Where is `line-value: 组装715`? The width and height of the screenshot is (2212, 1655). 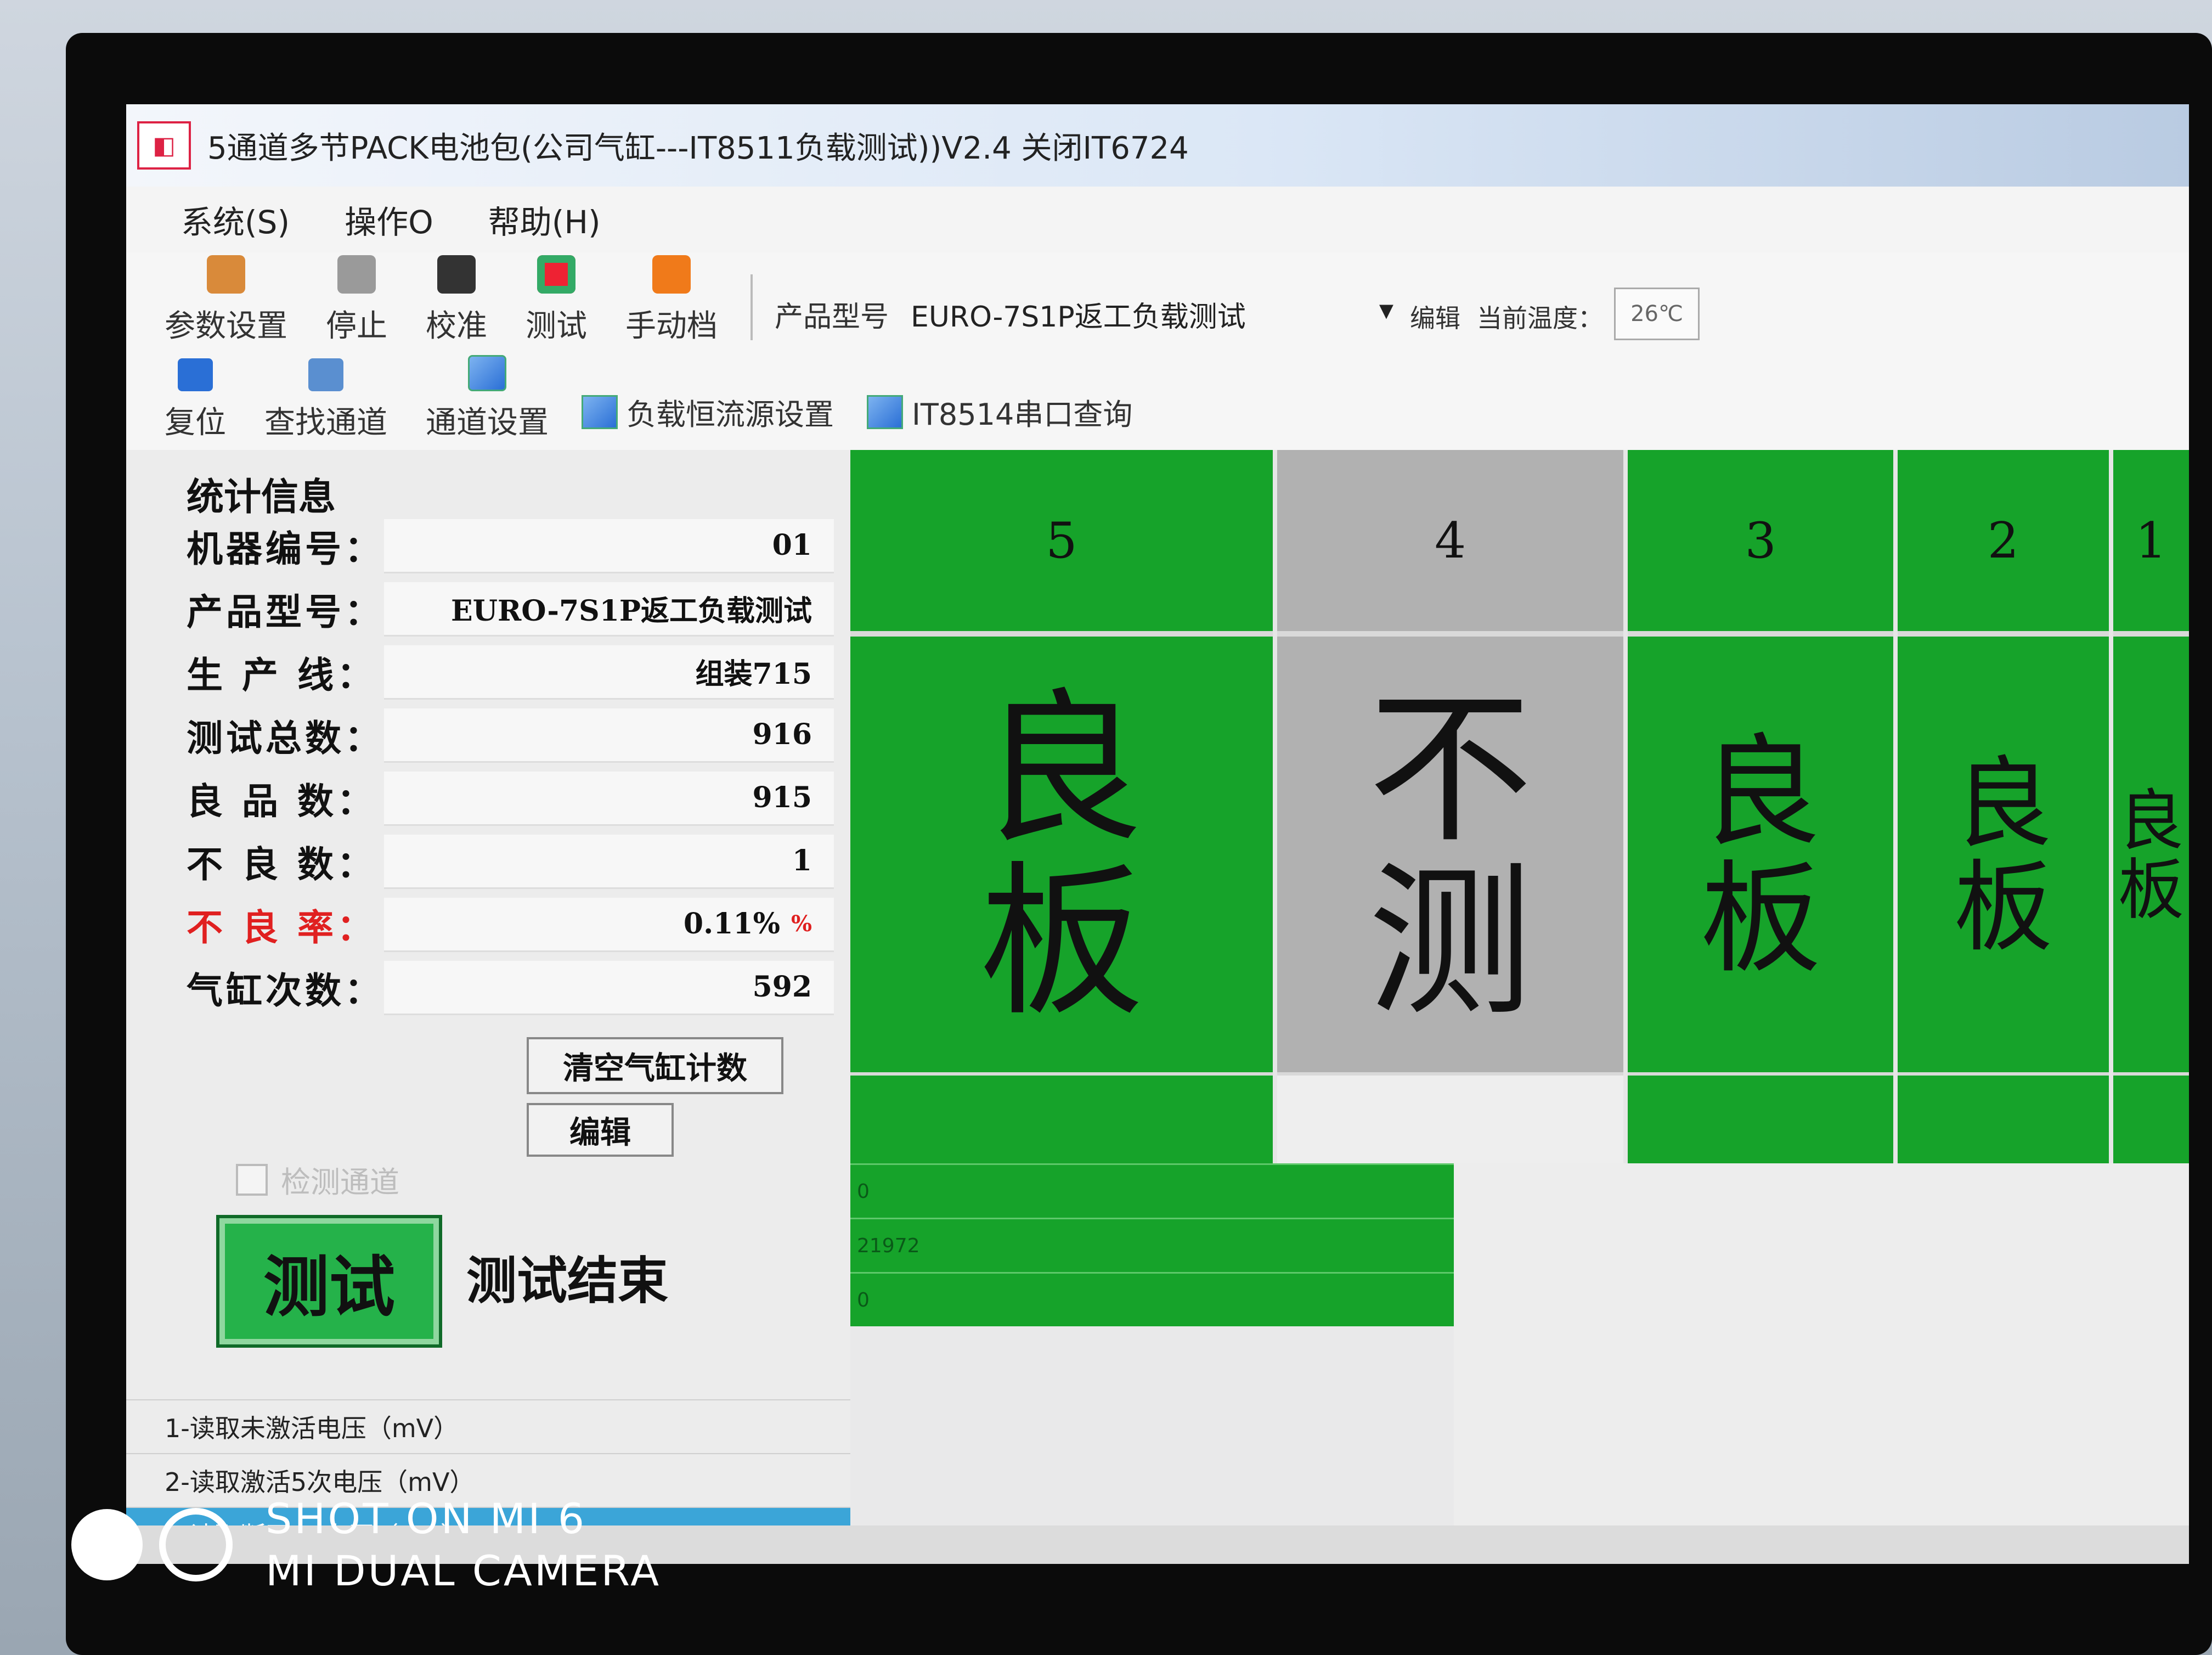 line-value: 组装715 is located at coordinates (609, 673).